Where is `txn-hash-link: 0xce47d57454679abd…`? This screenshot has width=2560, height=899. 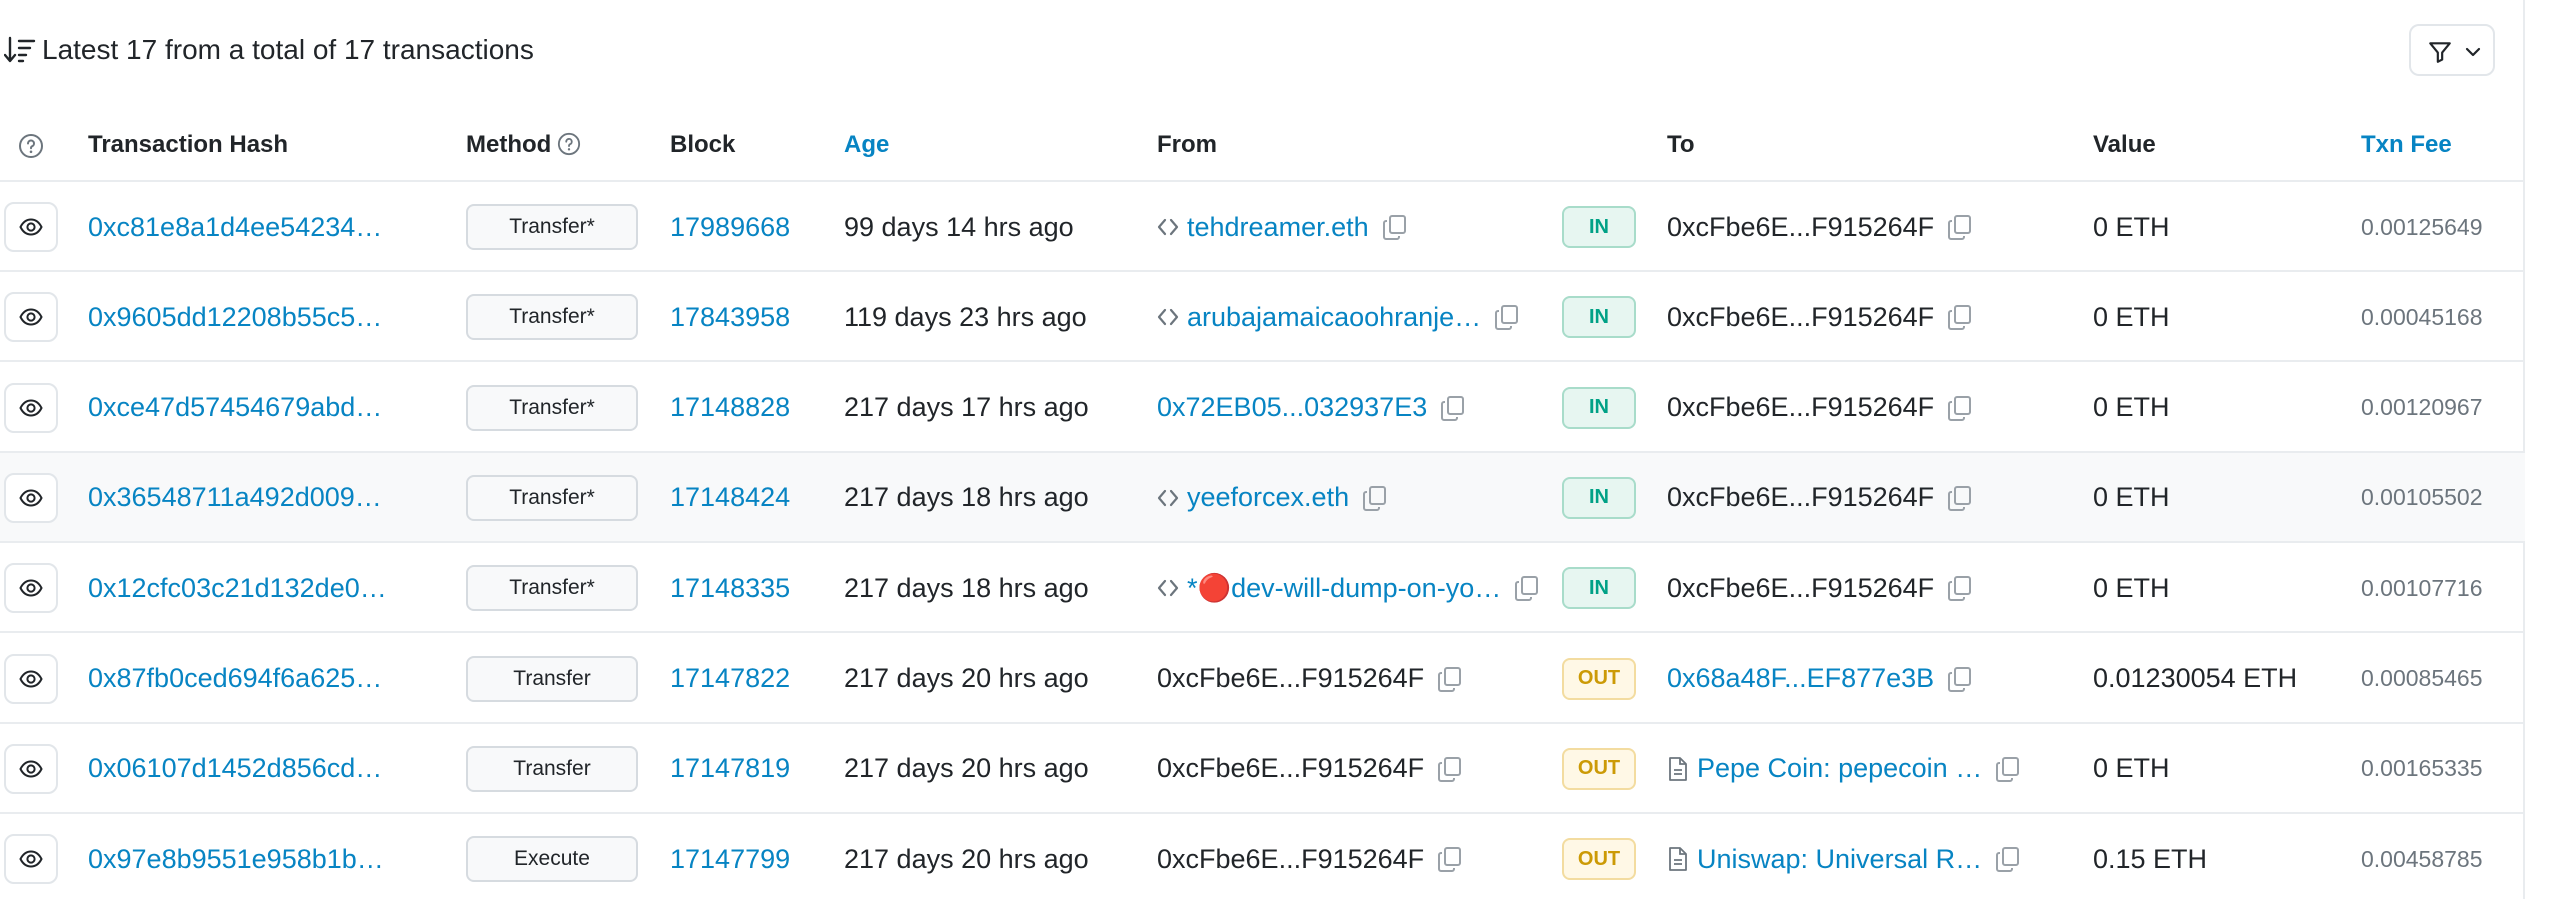 txn-hash-link: 0xce47d57454679abd… is located at coordinates (238, 408).